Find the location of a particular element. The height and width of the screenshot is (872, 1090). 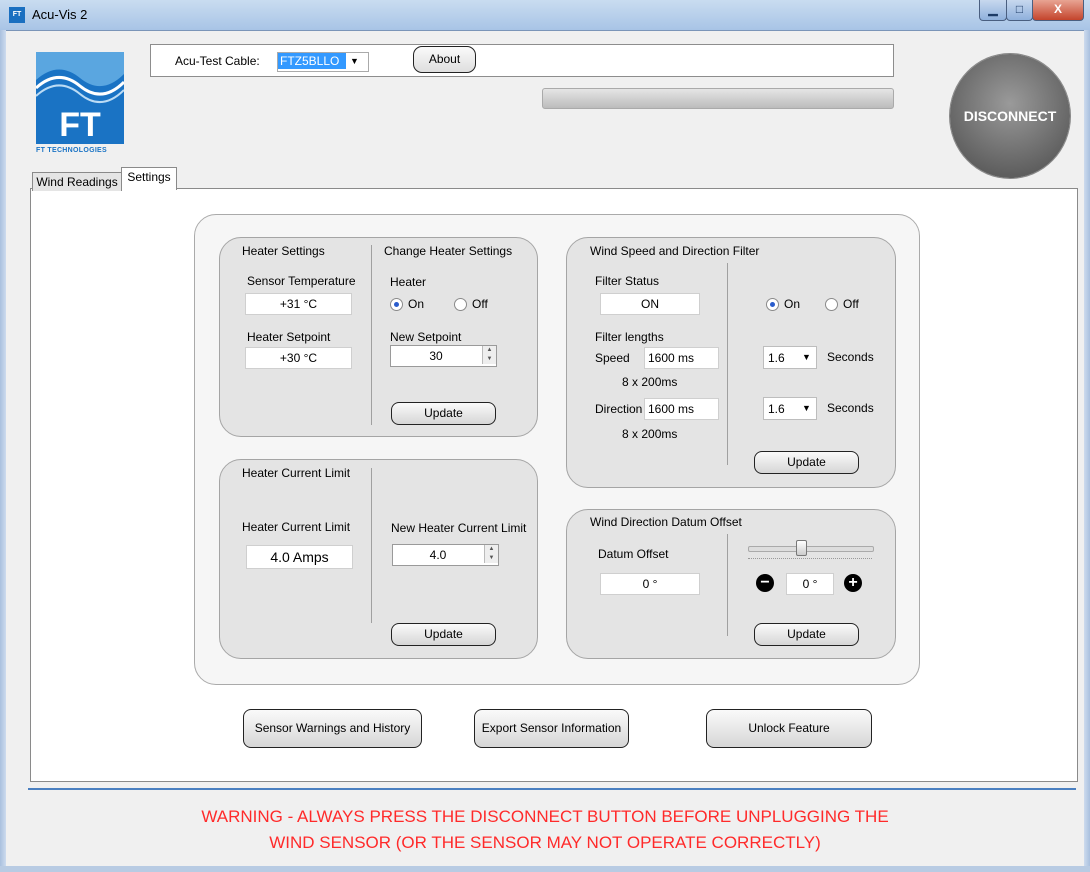

heater-off-radio is located at coordinates (460, 304).